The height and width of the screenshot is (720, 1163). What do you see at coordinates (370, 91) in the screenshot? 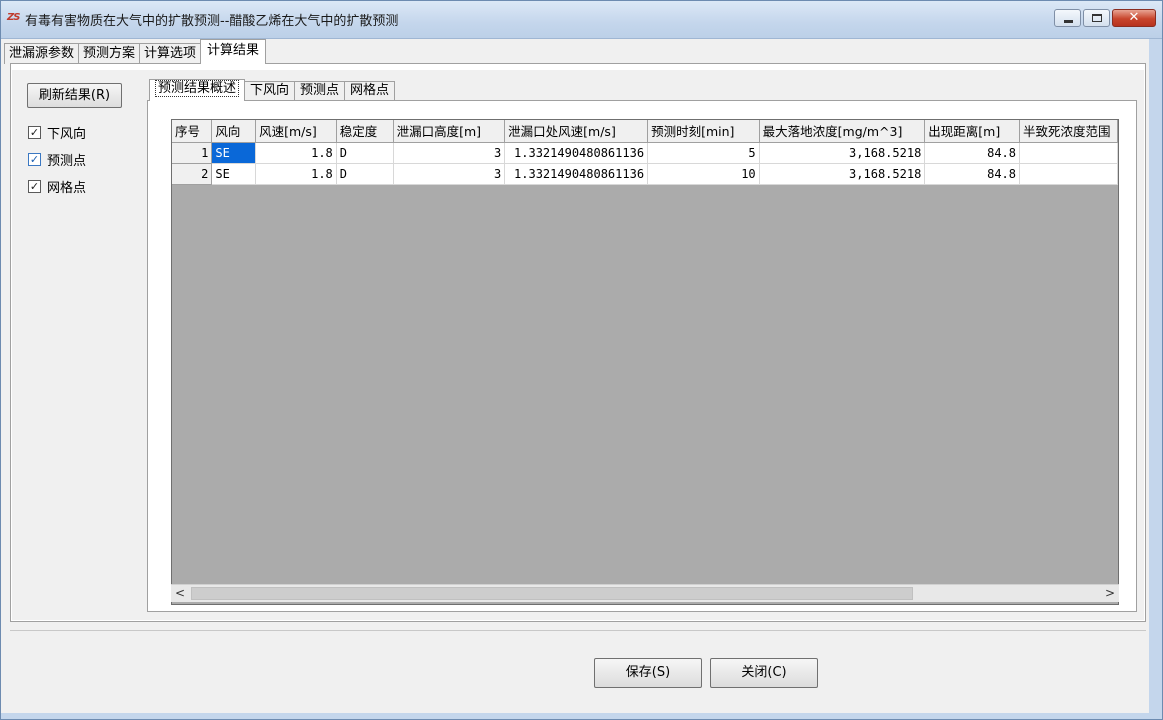
I see `subtab-grid-points: 网格点` at bounding box center [370, 91].